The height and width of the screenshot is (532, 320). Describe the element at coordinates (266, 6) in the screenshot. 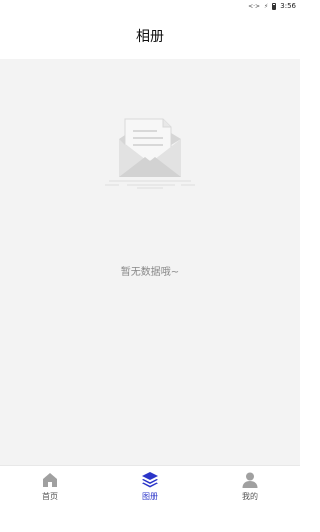

I see `wifi-icon: ⚡` at that location.